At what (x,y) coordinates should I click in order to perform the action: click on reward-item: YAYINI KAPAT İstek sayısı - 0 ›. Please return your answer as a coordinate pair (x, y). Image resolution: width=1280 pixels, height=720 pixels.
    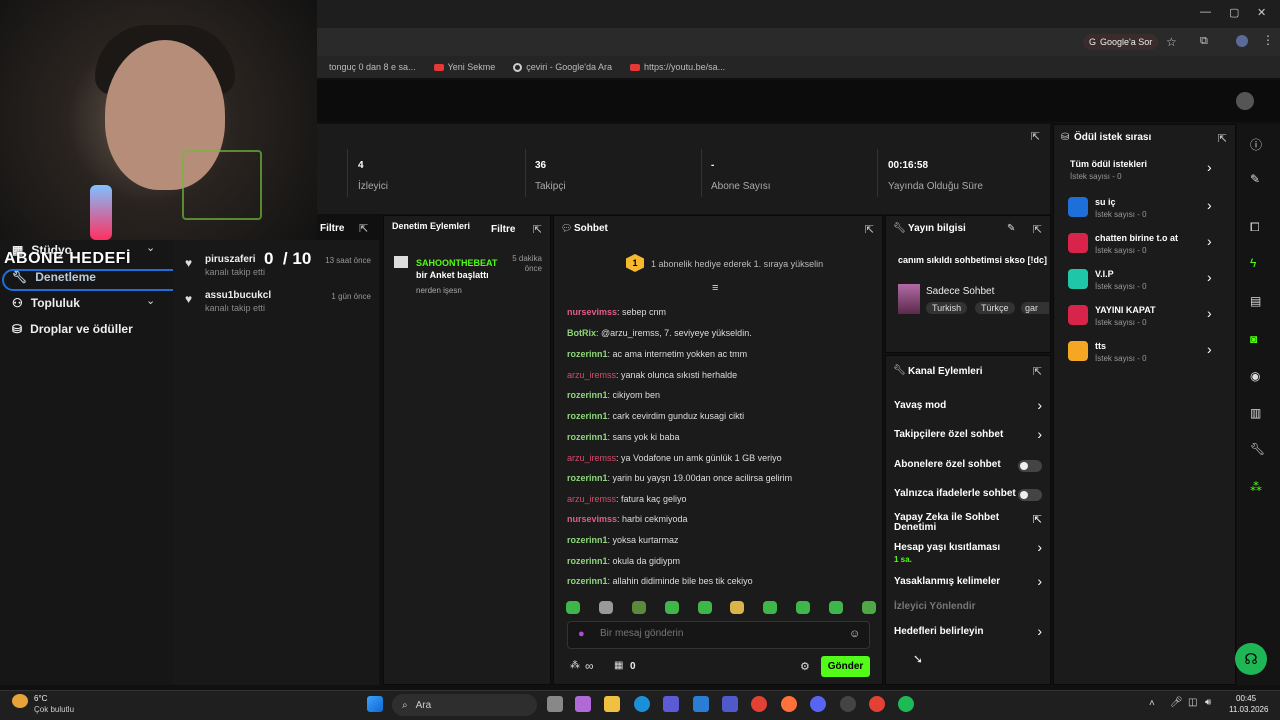
    Looking at the image, I should click on (1153, 319).